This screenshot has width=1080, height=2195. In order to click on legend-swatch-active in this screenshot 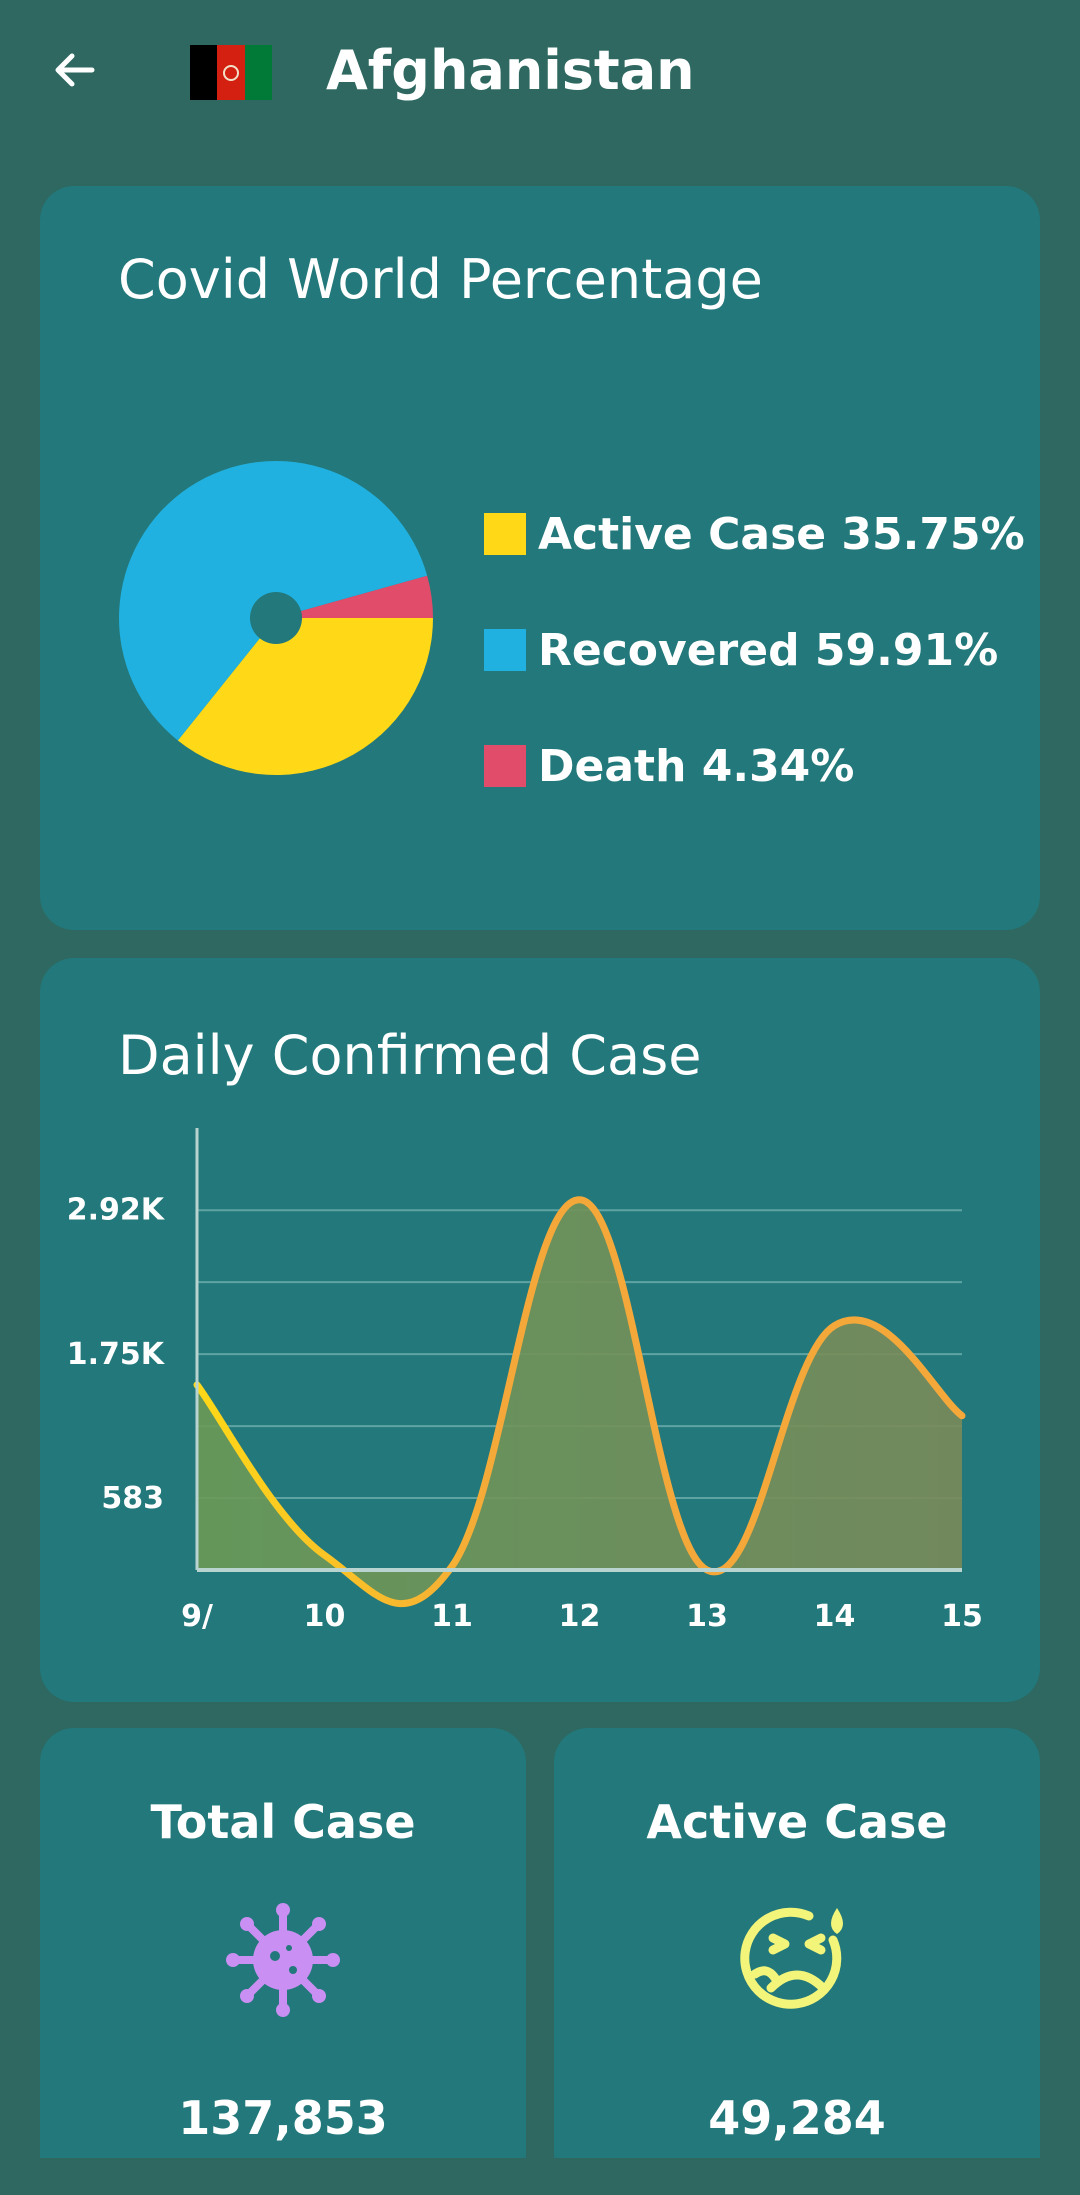, I will do `click(505, 534)`.